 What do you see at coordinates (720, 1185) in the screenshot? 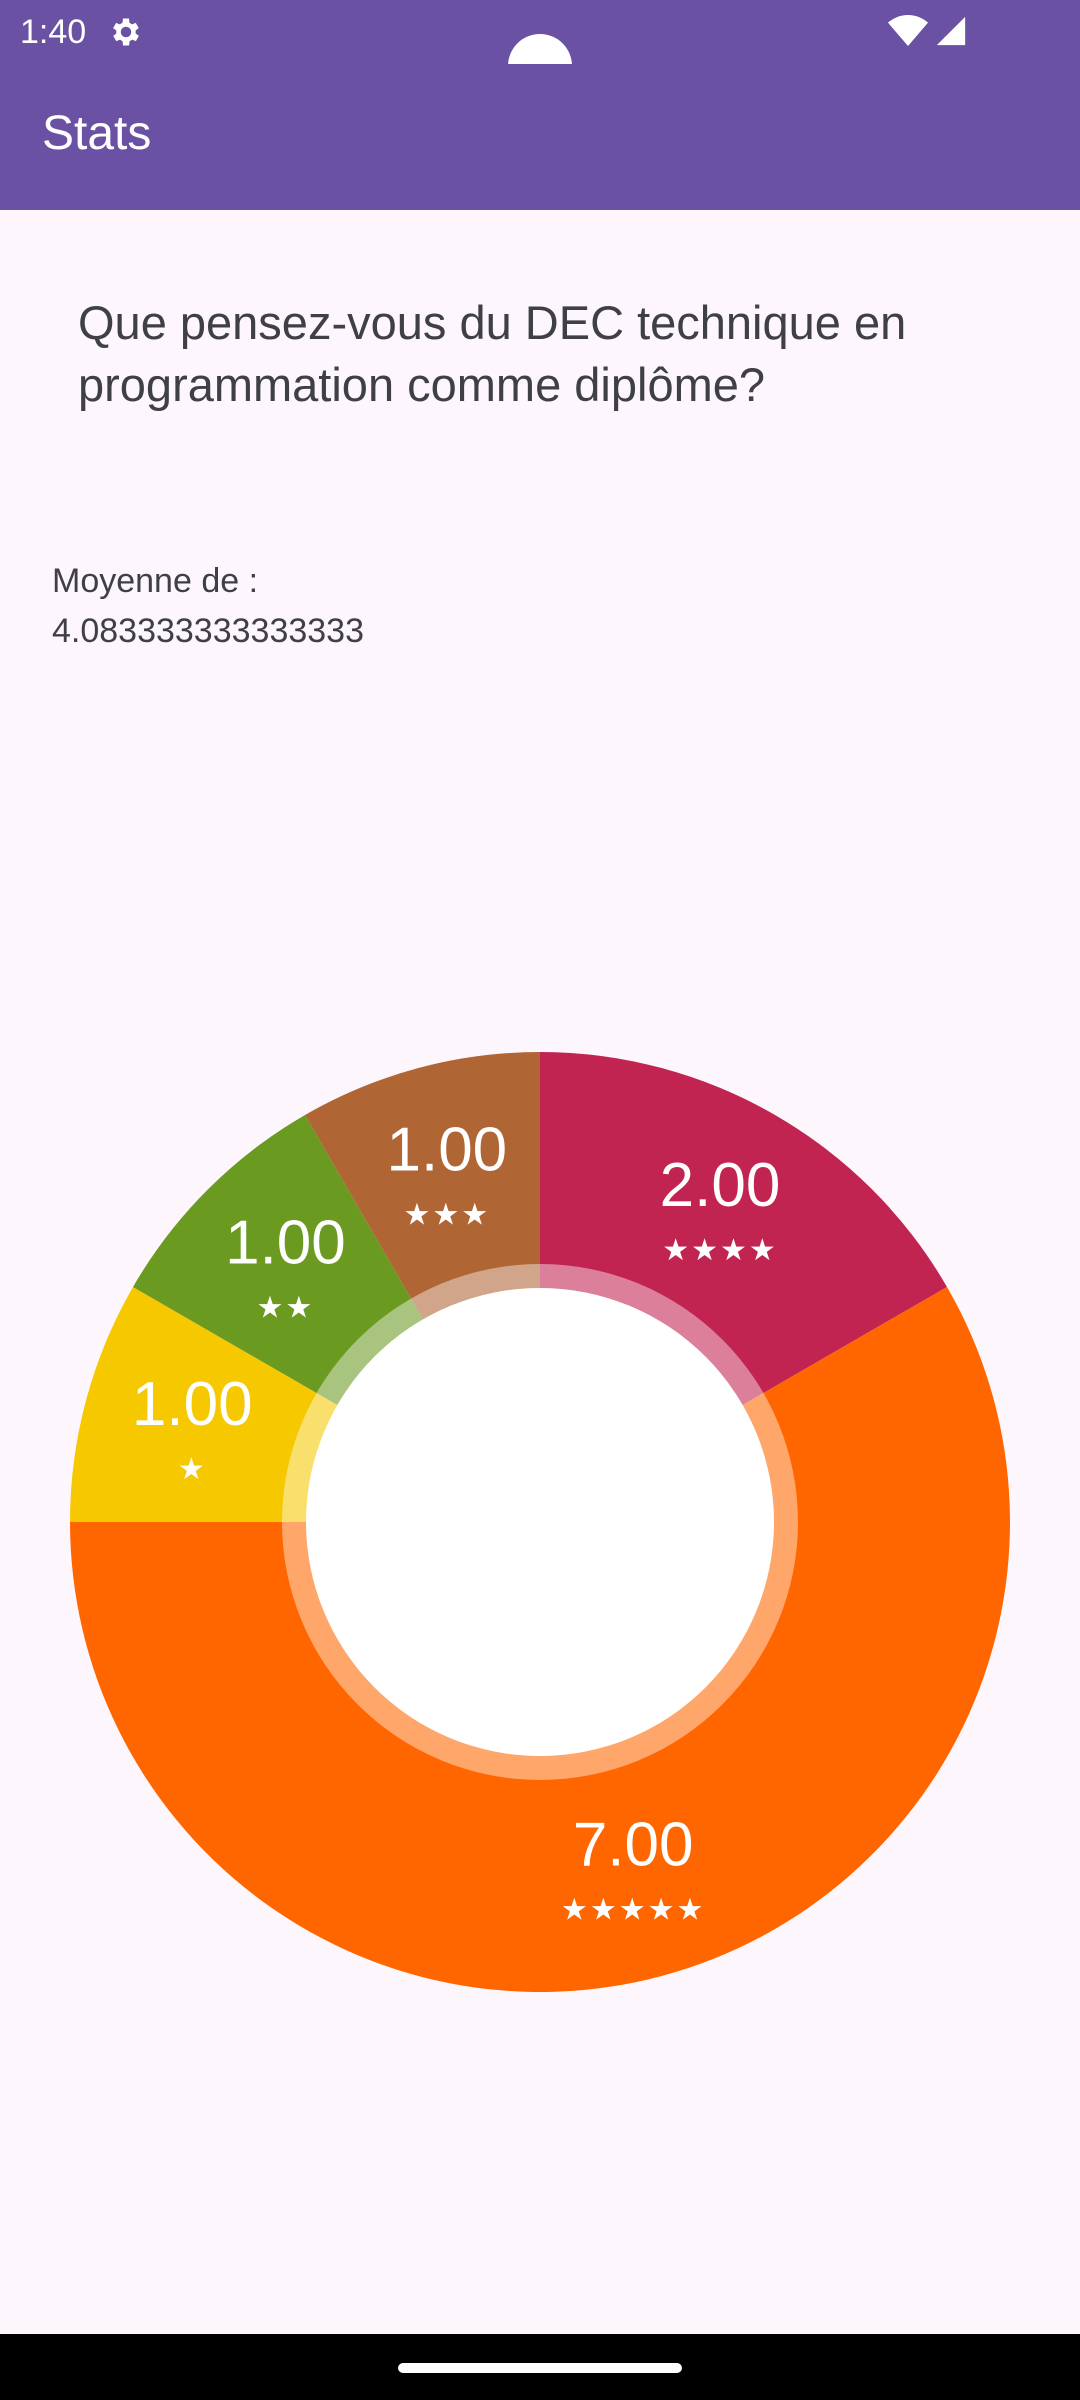
I see `slice-value-label: 2.00` at bounding box center [720, 1185].